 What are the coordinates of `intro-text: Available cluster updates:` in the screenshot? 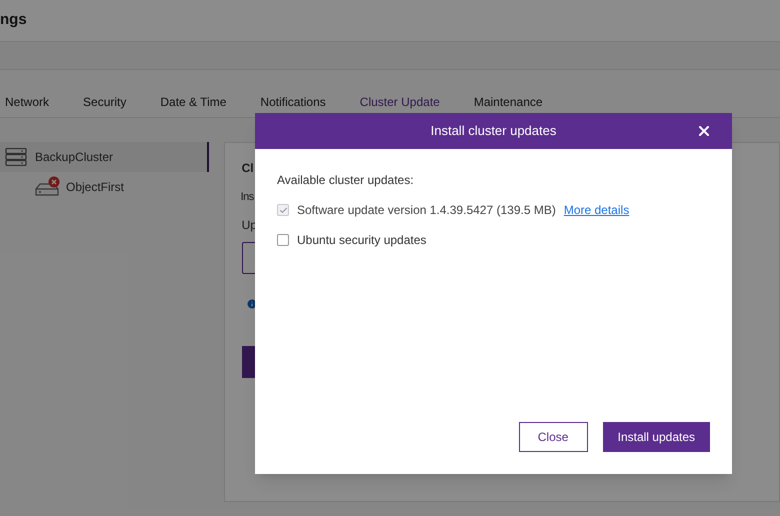 It's located at (346, 180).